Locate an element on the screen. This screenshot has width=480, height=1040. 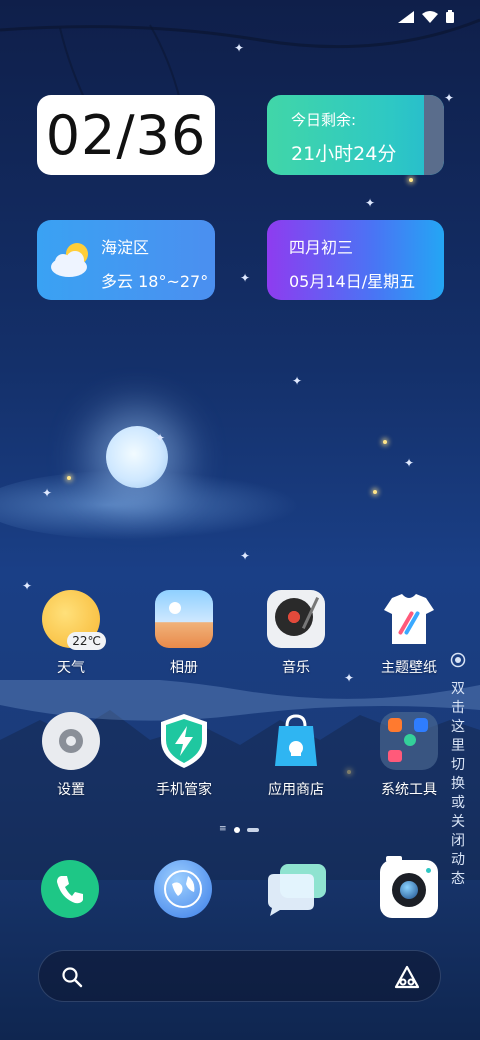
clock-time: 02/36 is located at coordinates (126, 135).